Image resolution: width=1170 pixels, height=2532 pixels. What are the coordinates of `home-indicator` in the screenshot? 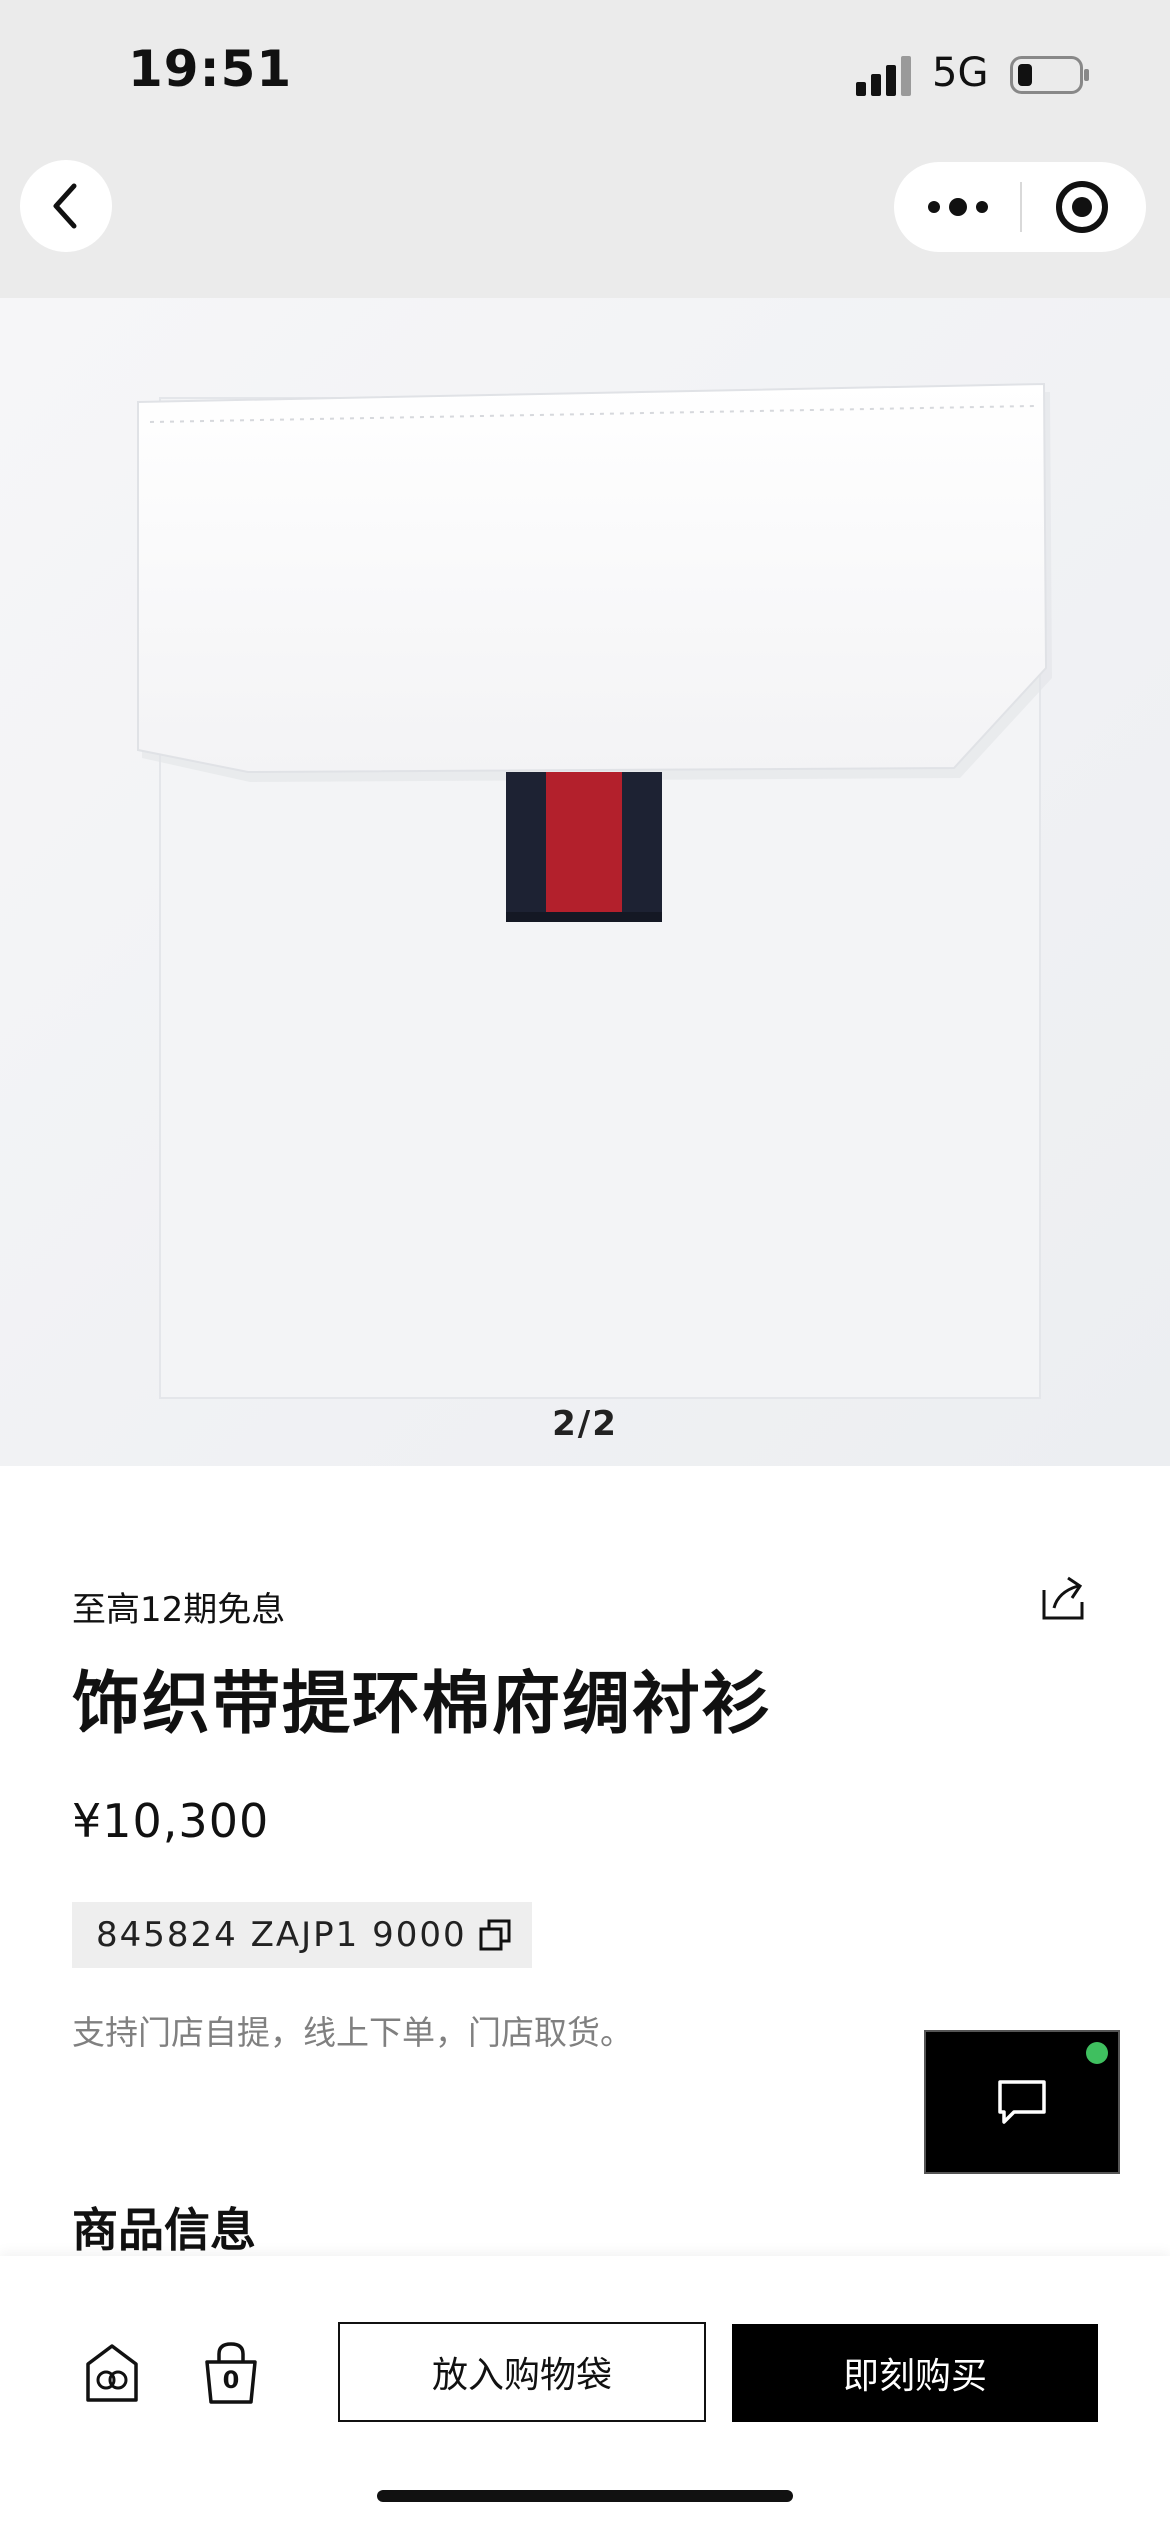 It's located at (585, 2496).